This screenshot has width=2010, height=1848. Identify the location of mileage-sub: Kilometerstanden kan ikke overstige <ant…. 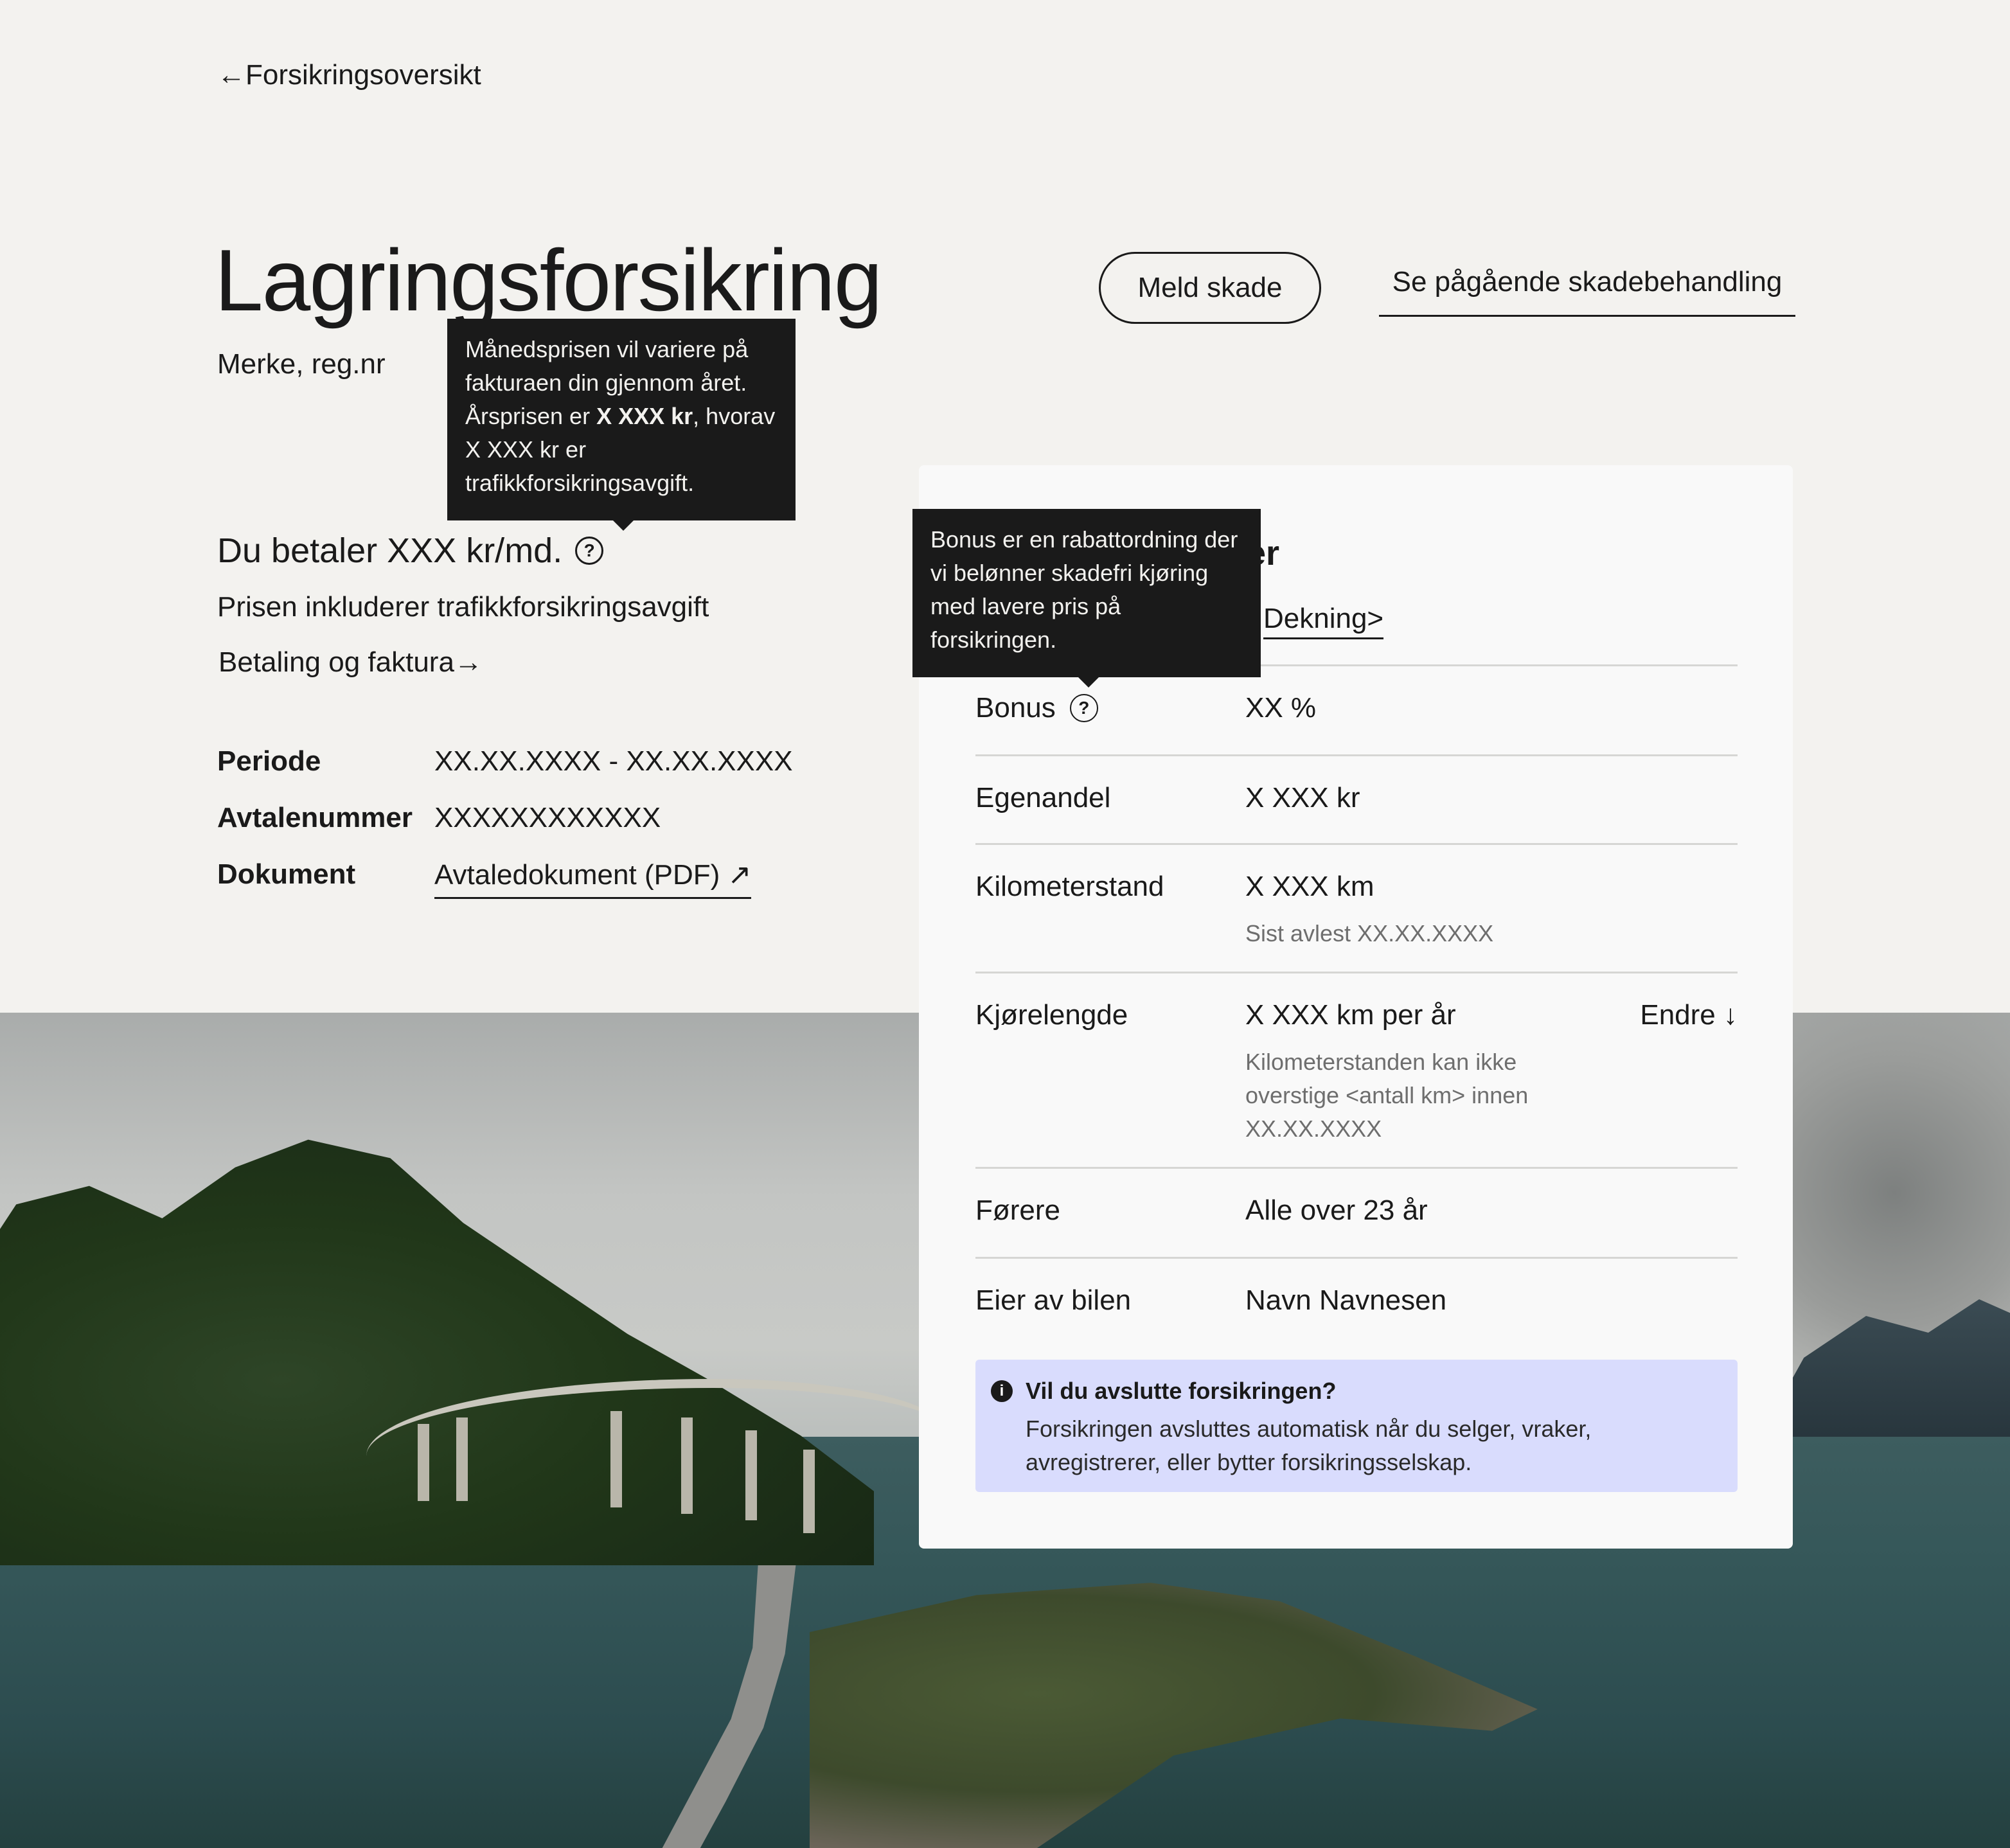
(1387, 1095).